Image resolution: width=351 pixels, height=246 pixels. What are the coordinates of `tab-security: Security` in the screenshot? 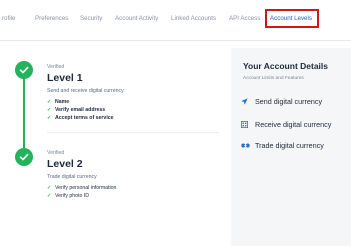 It's located at (91, 18).